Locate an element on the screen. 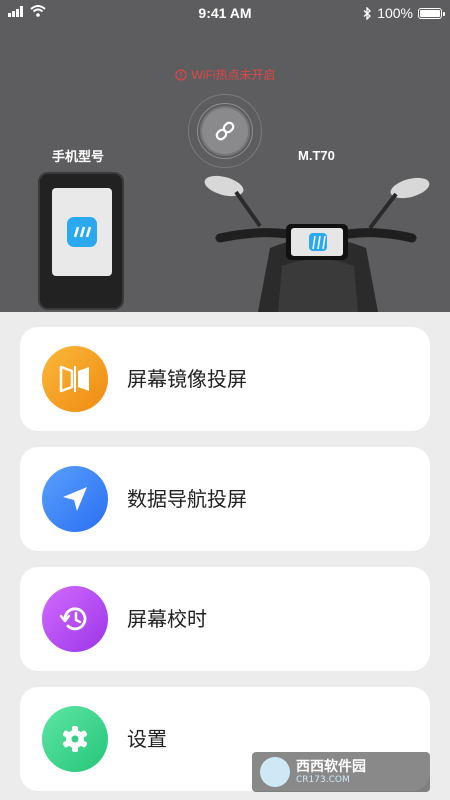 The width and height of the screenshot is (450, 800). menu-label: 屏幕镜像投屏 is located at coordinates (187, 379).